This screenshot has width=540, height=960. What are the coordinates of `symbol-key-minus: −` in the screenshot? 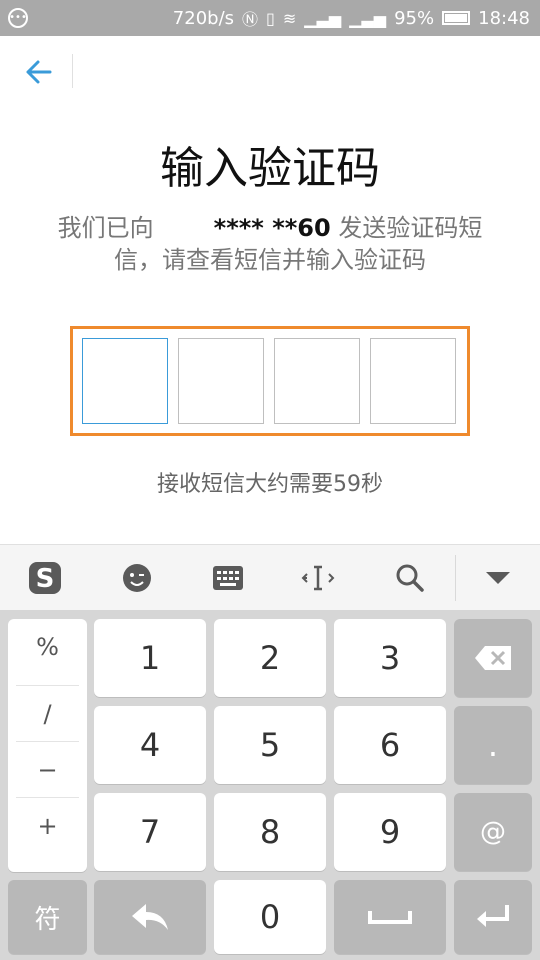 It's located at (47, 770).